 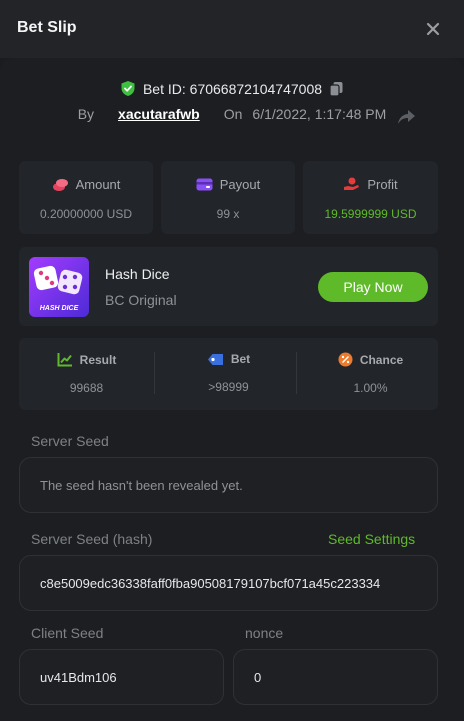 I want to click on chance-value: 1.00%, so click(x=370, y=388).